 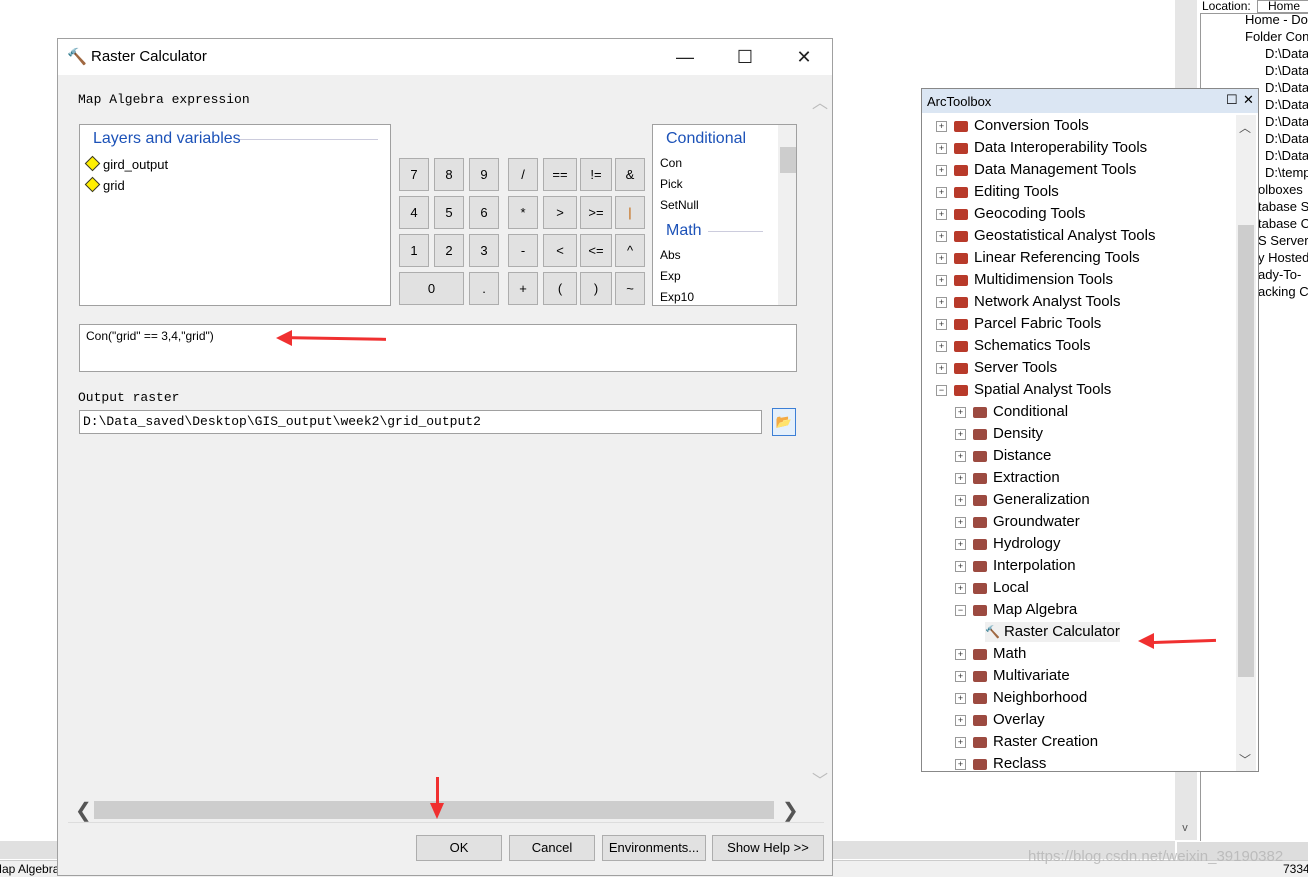 What do you see at coordinates (596, 174) in the screenshot?
I see `calculator-button: !=` at bounding box center [596, 174].